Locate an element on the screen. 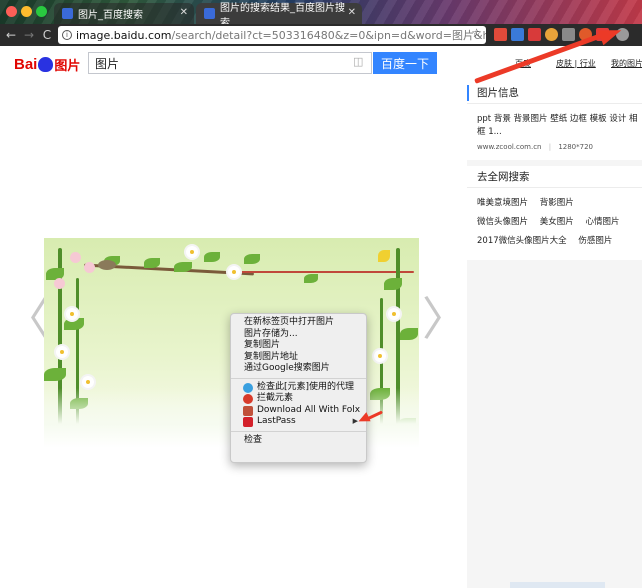 The height and width of the screenshot is (588, 642). header-link-label: 皮肤 | 行业 is located at coordinates (576, 63).